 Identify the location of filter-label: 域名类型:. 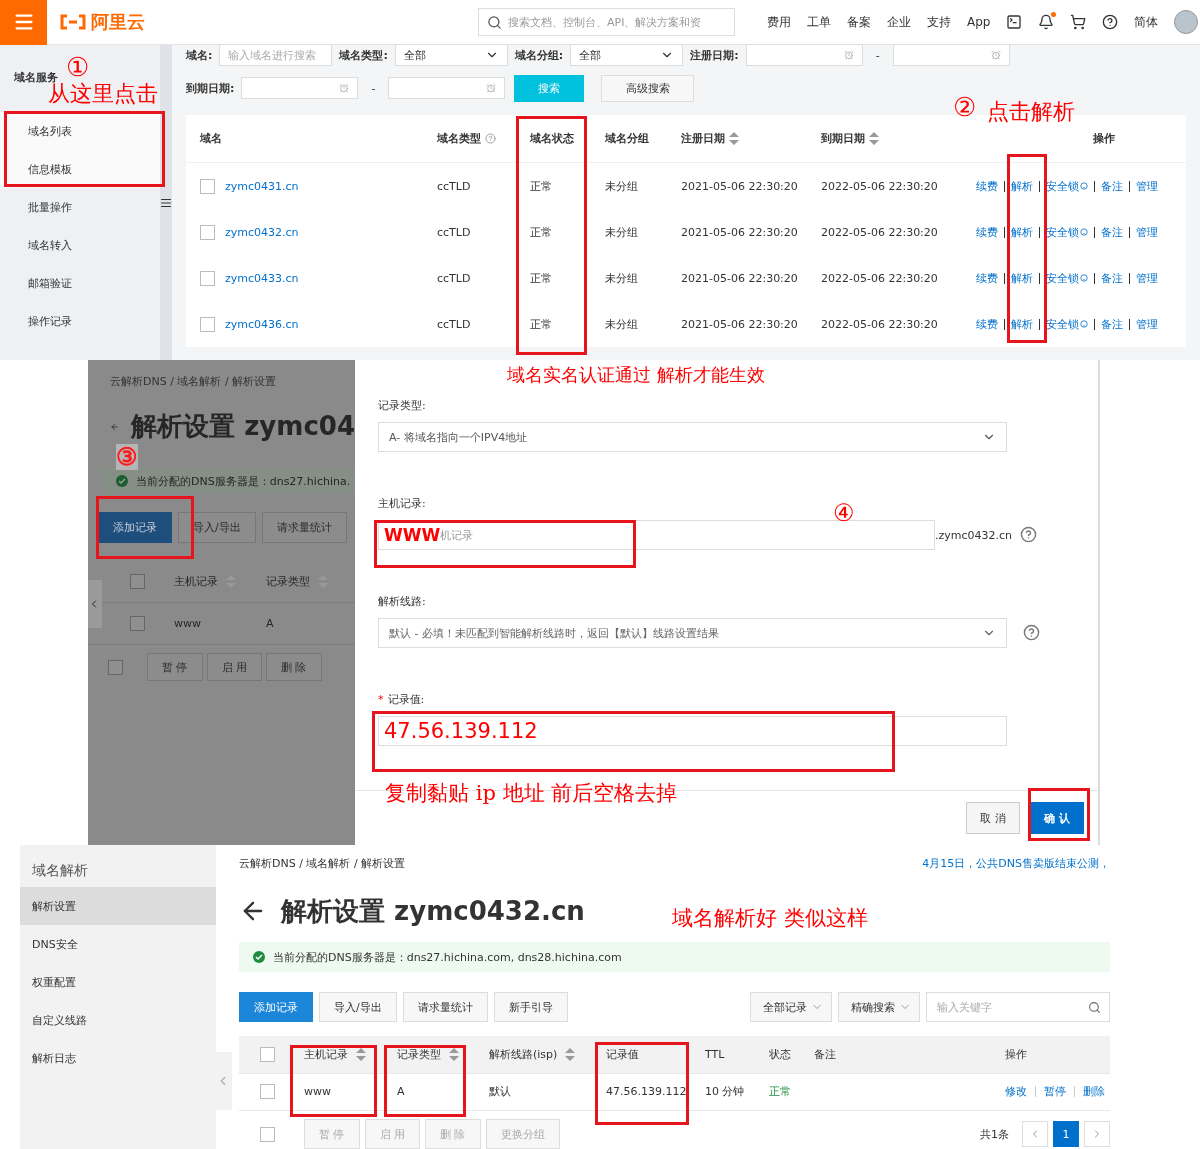
(363, 55).